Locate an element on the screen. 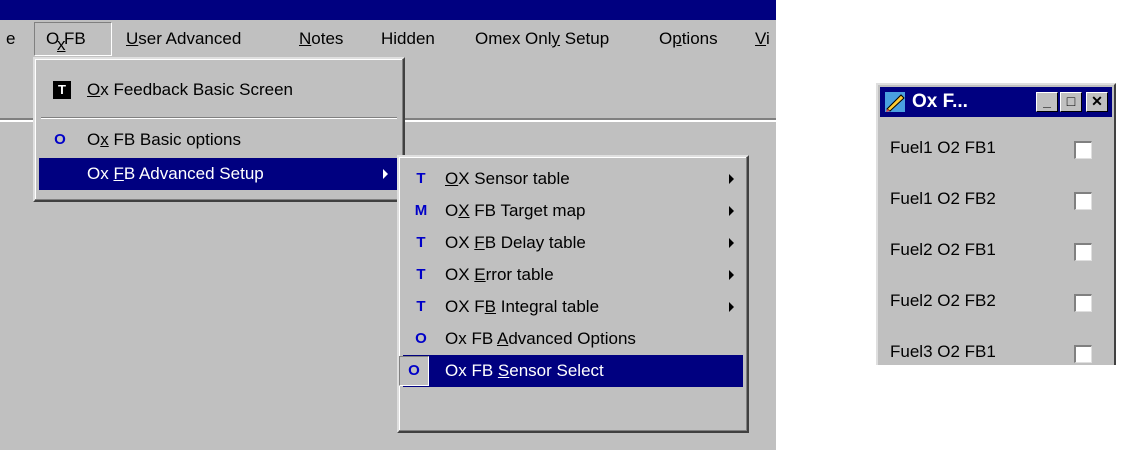 Image resolution: width=1124 pixels, height=450 pixels. menu-item-label: OX FB Integral table is located at coordinates (522, 306).